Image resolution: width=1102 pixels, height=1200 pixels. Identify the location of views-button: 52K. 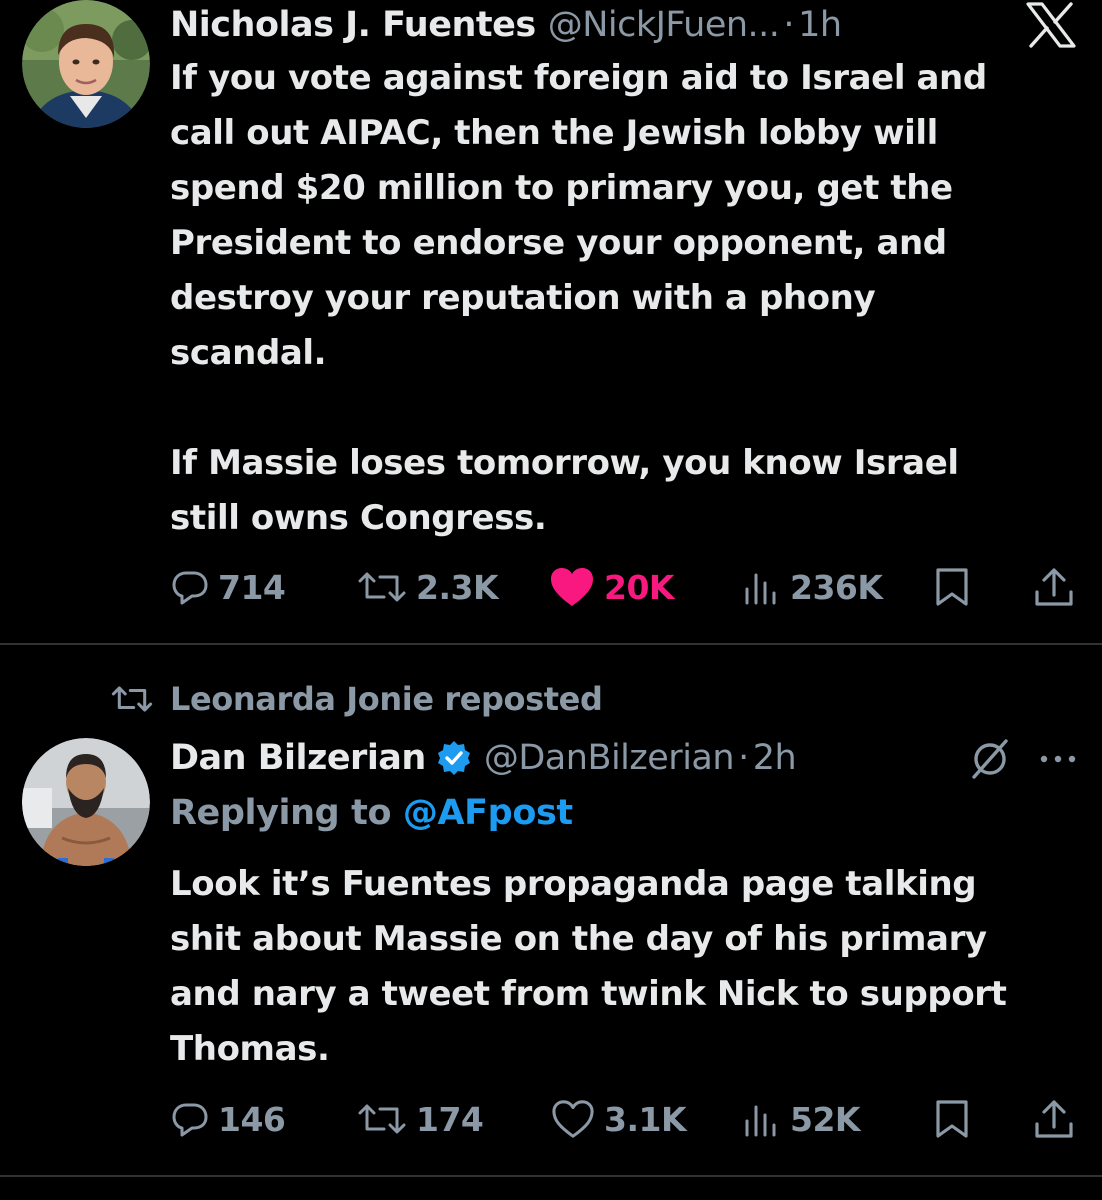
(801, 1119).